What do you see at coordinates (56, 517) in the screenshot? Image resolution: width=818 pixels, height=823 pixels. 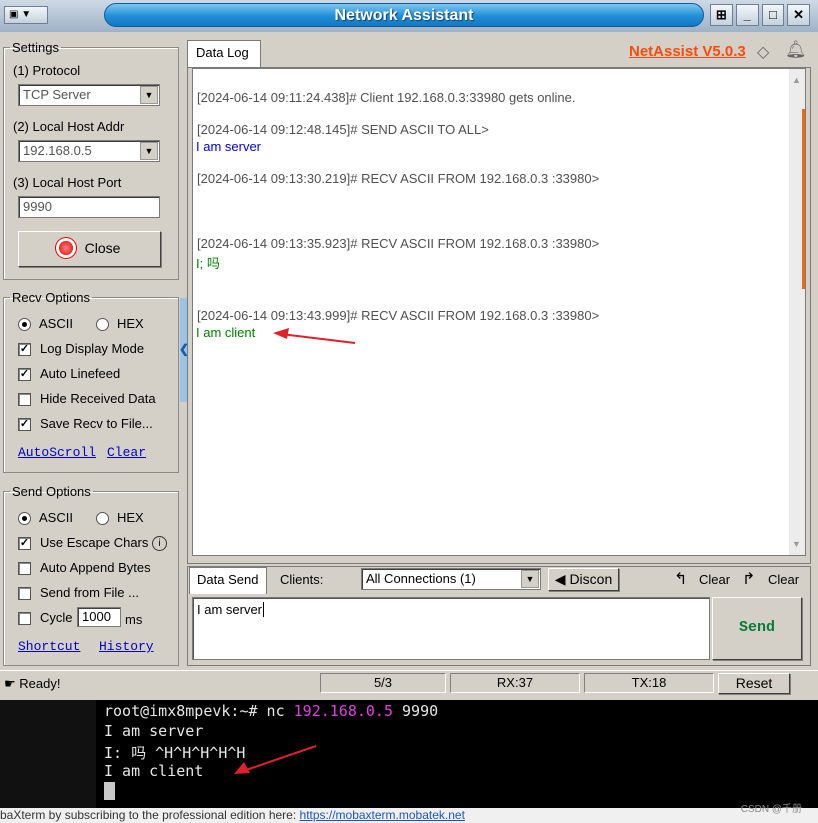 I see `send-ascii-label: ASCII` at bounding box center [56, 517].